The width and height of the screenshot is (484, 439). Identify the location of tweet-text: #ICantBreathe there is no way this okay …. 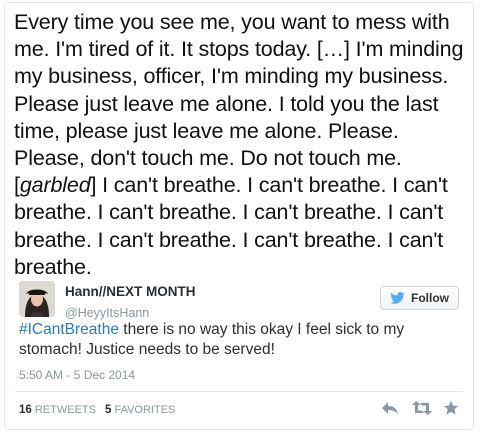
(241, 340).